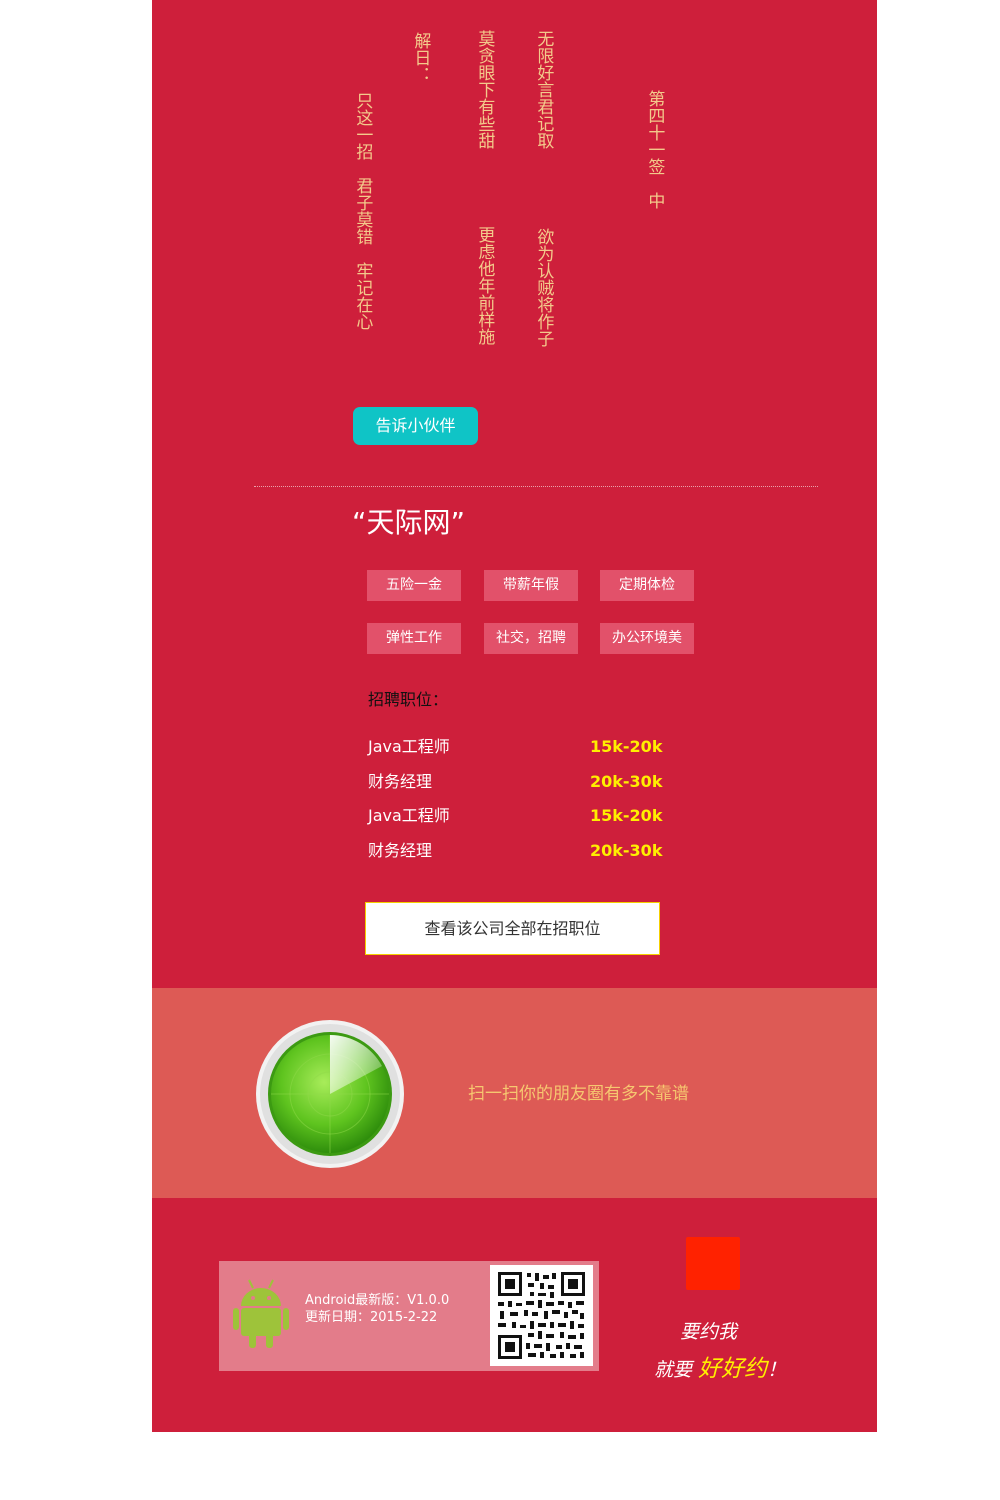  I want to click on fortune-line-2: 欲为认贼将作子, so click(543, 287).